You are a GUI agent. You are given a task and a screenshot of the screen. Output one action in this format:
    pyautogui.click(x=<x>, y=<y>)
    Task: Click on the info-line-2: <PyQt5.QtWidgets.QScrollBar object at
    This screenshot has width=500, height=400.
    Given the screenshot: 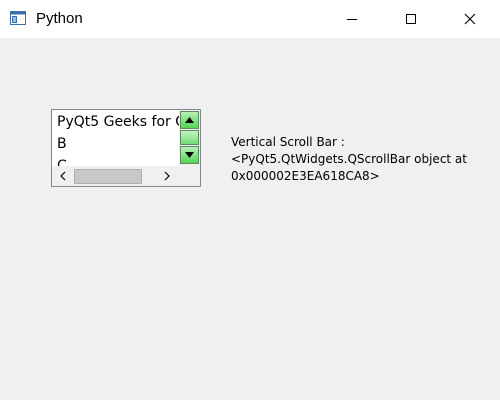 What is the action you would take?
    pyautogui.click(x=349, y=159)
    